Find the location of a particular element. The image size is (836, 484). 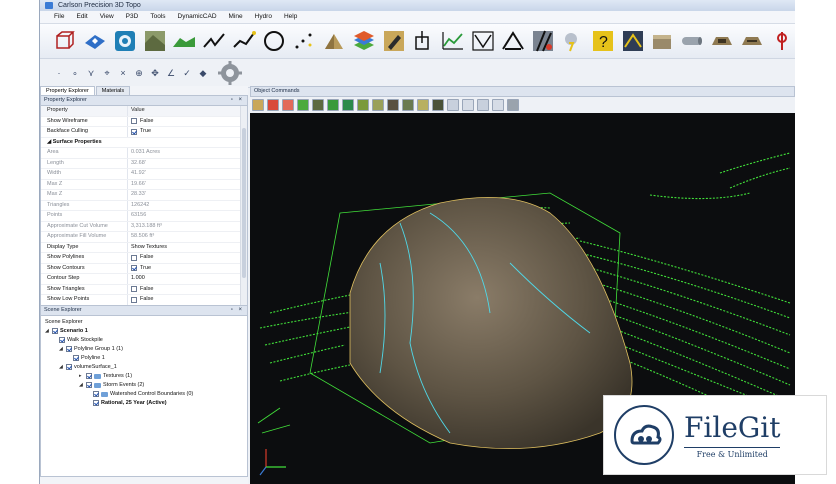

wireframe-cube-tool is located at coordinates (65, 41).